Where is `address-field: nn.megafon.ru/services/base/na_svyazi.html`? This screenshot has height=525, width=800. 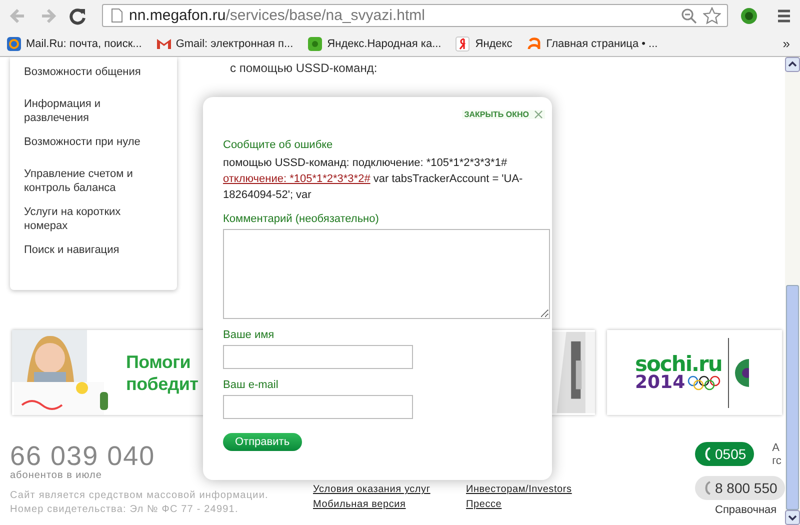
address-field: nn.megafon.ru/services/base/na_svyazi.html is located at coordinates (415, 15).